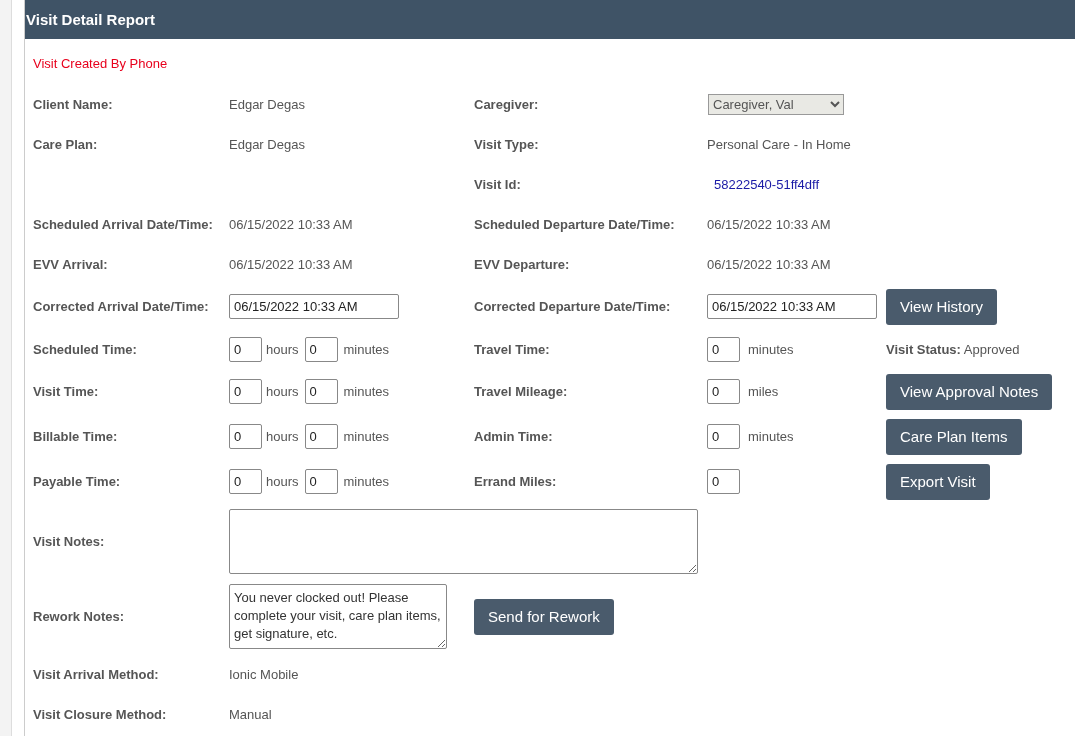 This screenshot has height=736, width=1075. Describe the element at coordinates (521, 391) in the screenshot. I see `field-label: Travel Mileage:` at that location.